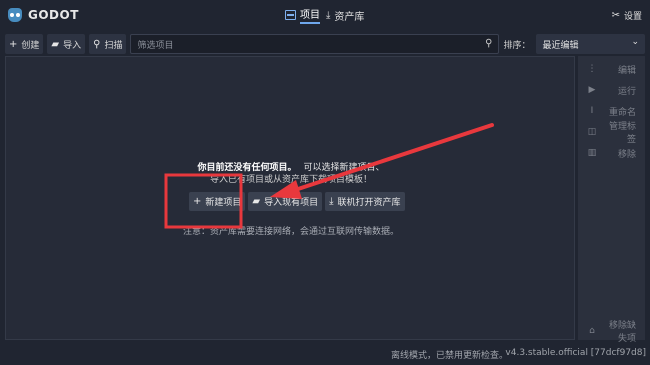 This screenshot has height=365, width=650. What do you see at coordinates (611, 200) in the screenshot?
I see `project-actions-panel: ⋮ 编辑 ▶ 运行 I 重命名 ◫ 管理标签 ▥ 移除 ⌂ 移除缺失项` at bounding box center [611, 200].